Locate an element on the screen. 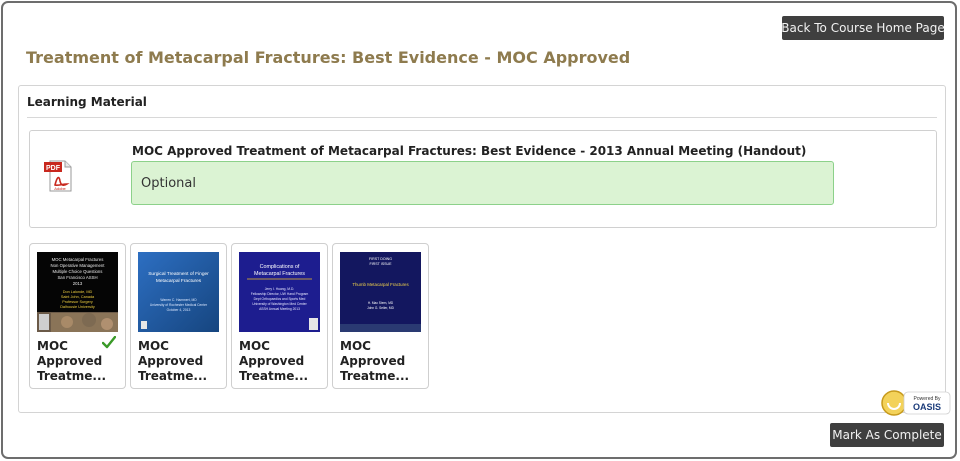 The image size is (960, 461). panel-heading: Learning Material is located at coordinates (87, 102).